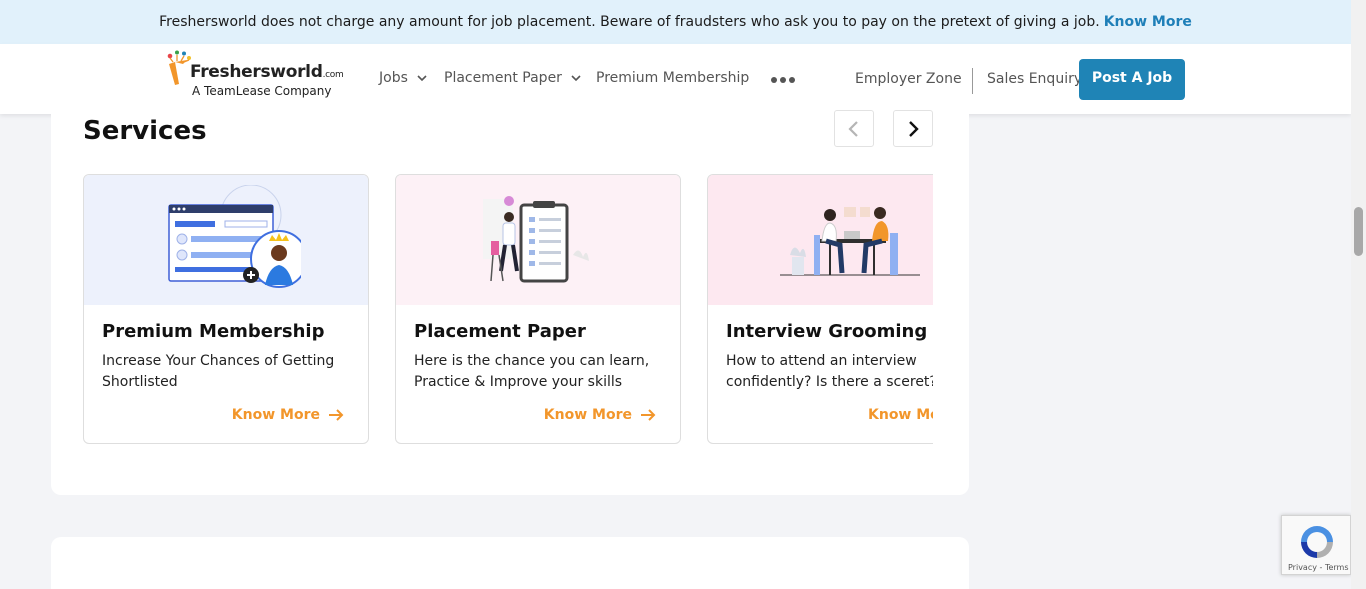 Image resolution: width=1366 pixels, height=589 pixels. What do you see at coordinates (226, 240) in the screenshot?
I see `premium-membership-illustration` at bounding box center [226, 240].